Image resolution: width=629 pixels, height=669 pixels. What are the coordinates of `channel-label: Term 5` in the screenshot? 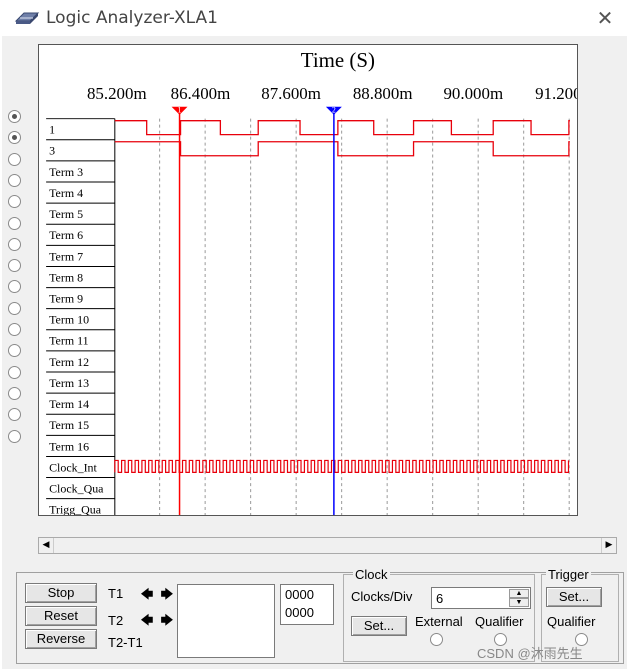 It's located at (66, 214).